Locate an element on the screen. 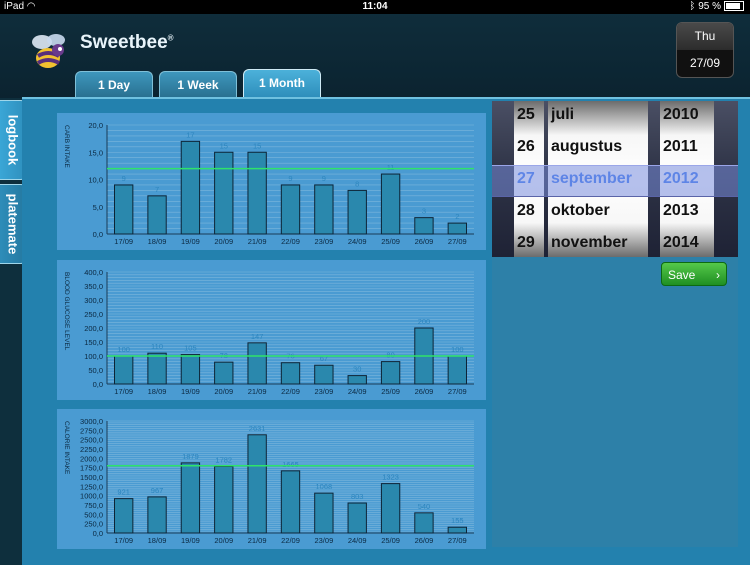 This screenshot has width=750, height=565. y-axis-label: BLOOD GLUCOSE LEVEL is located at coordinates (66, 311).